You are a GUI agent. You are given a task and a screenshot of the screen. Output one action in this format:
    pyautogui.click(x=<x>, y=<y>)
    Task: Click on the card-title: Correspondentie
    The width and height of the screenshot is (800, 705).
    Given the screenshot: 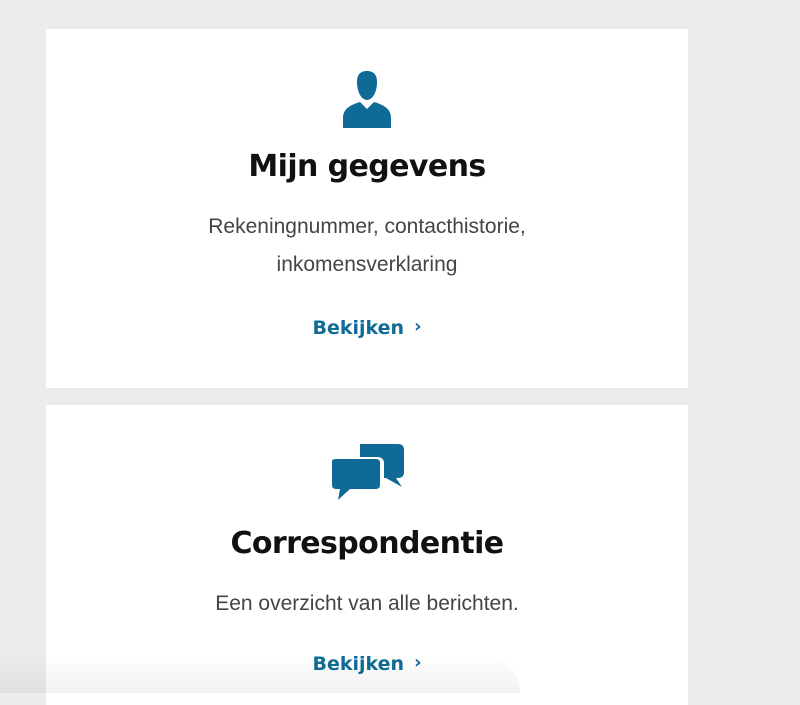 What is the action you would take?
    pyautogui.click(x=367, y=543)
    